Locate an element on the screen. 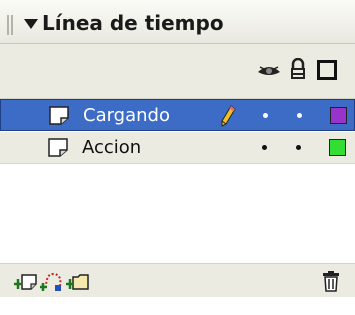 The height and width of the screenshot is (315, 355). insert-folder-icon is located at coordinates (78, 281).